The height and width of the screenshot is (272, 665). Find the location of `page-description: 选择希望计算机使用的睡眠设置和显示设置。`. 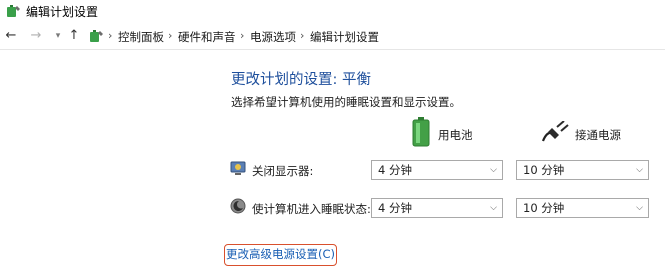

page-description: 选择希望计算机使用的睡眠设置和显示设置。 is located at coordinates (346, 102).